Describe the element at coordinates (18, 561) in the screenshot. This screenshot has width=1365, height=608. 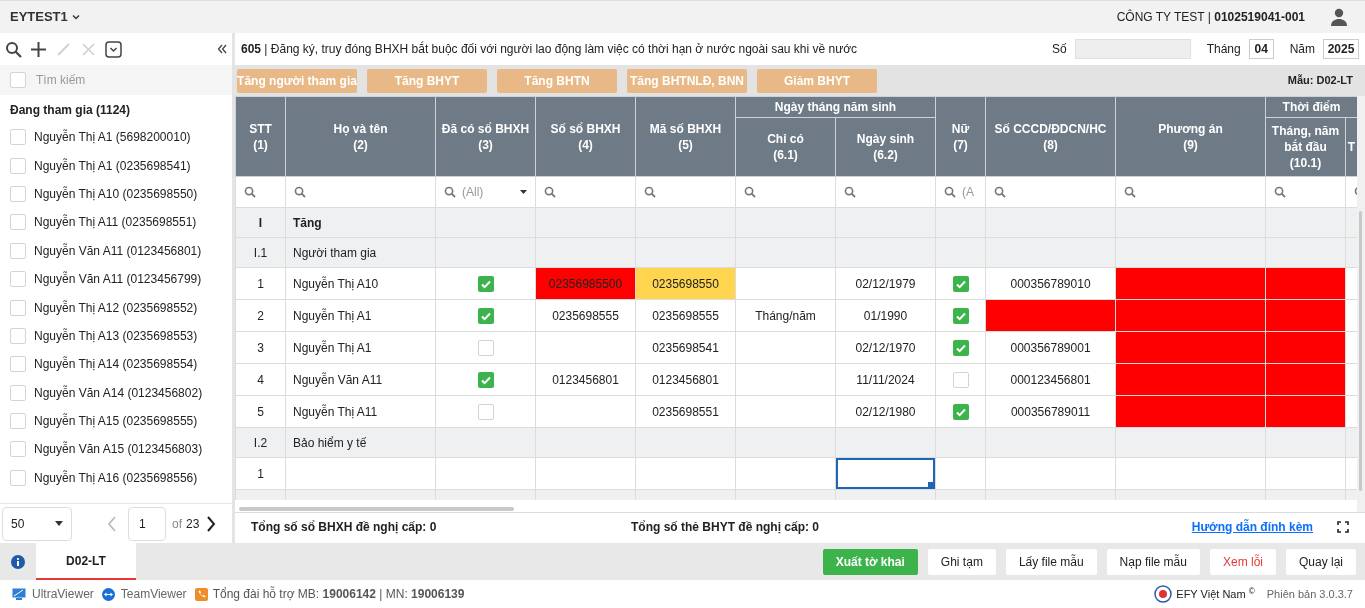
I see `info-icon` at that location.